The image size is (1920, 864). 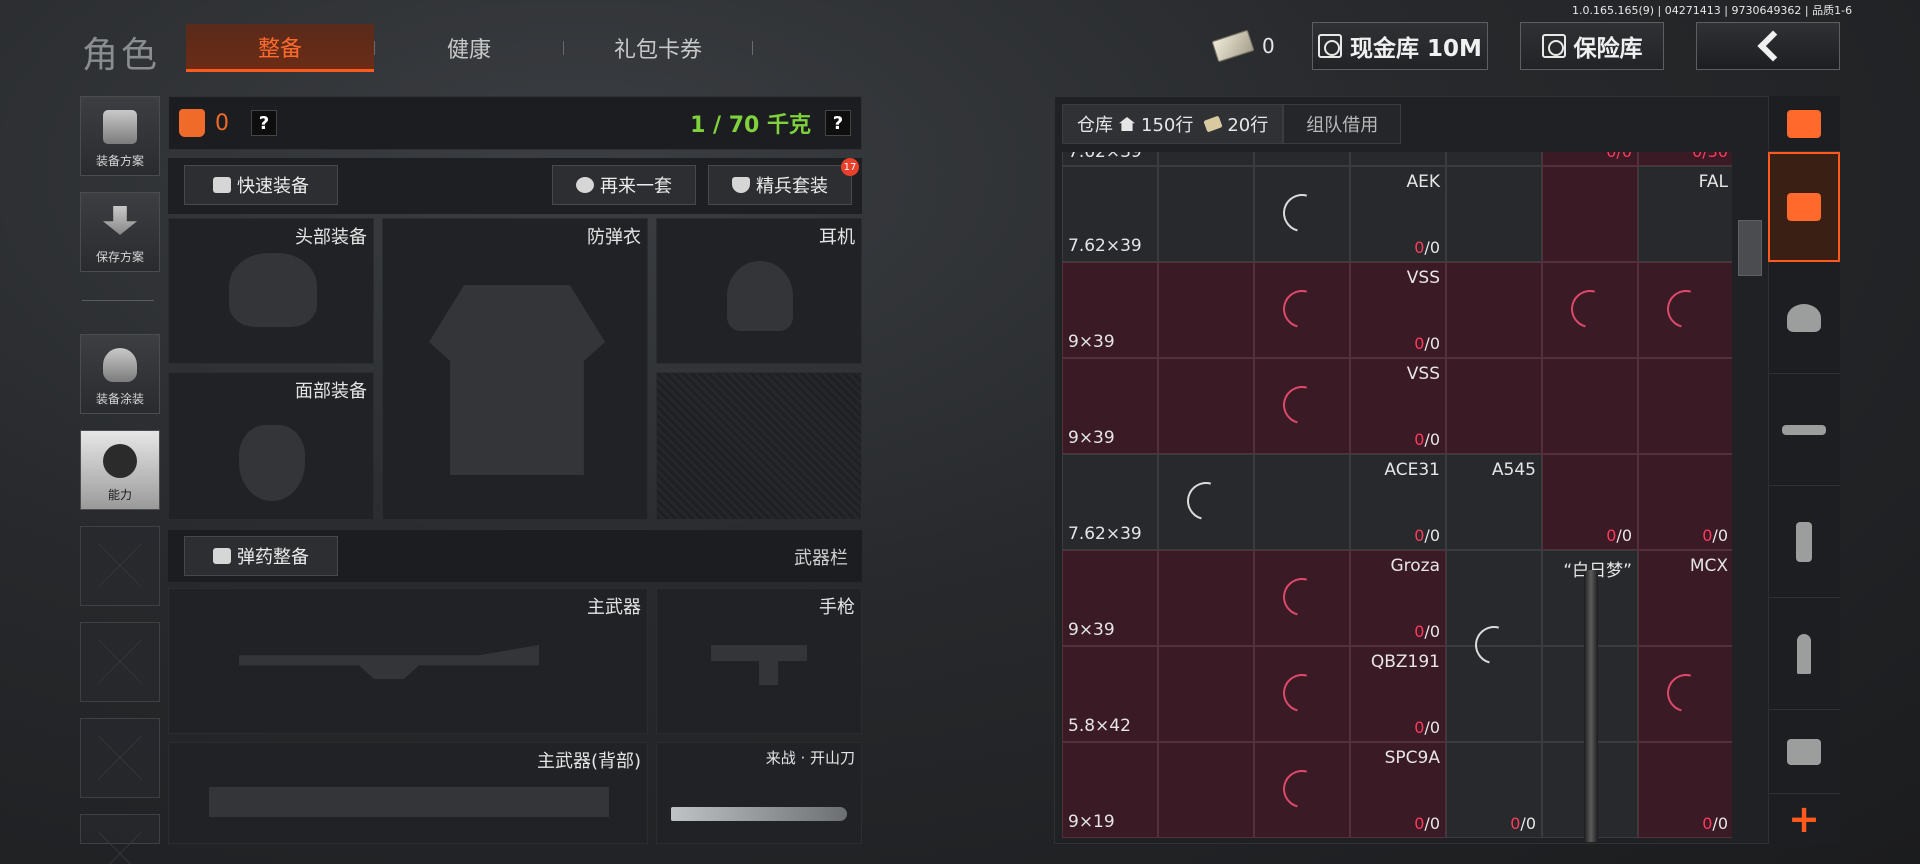 I want to click on help-icon: ?, so click(x=264, y=123).